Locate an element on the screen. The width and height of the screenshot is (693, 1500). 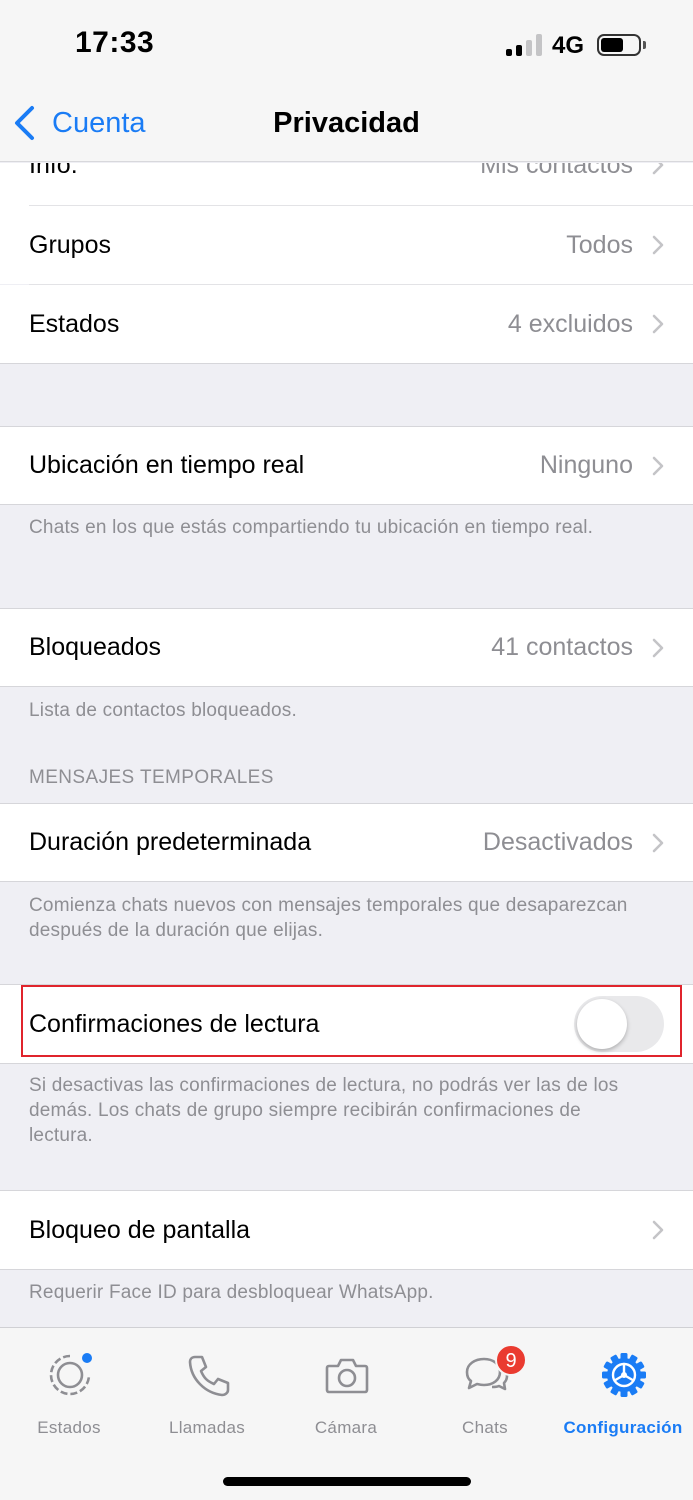
navigation-bar: Privacidad Cuenta is located at coordinates (346, 127).